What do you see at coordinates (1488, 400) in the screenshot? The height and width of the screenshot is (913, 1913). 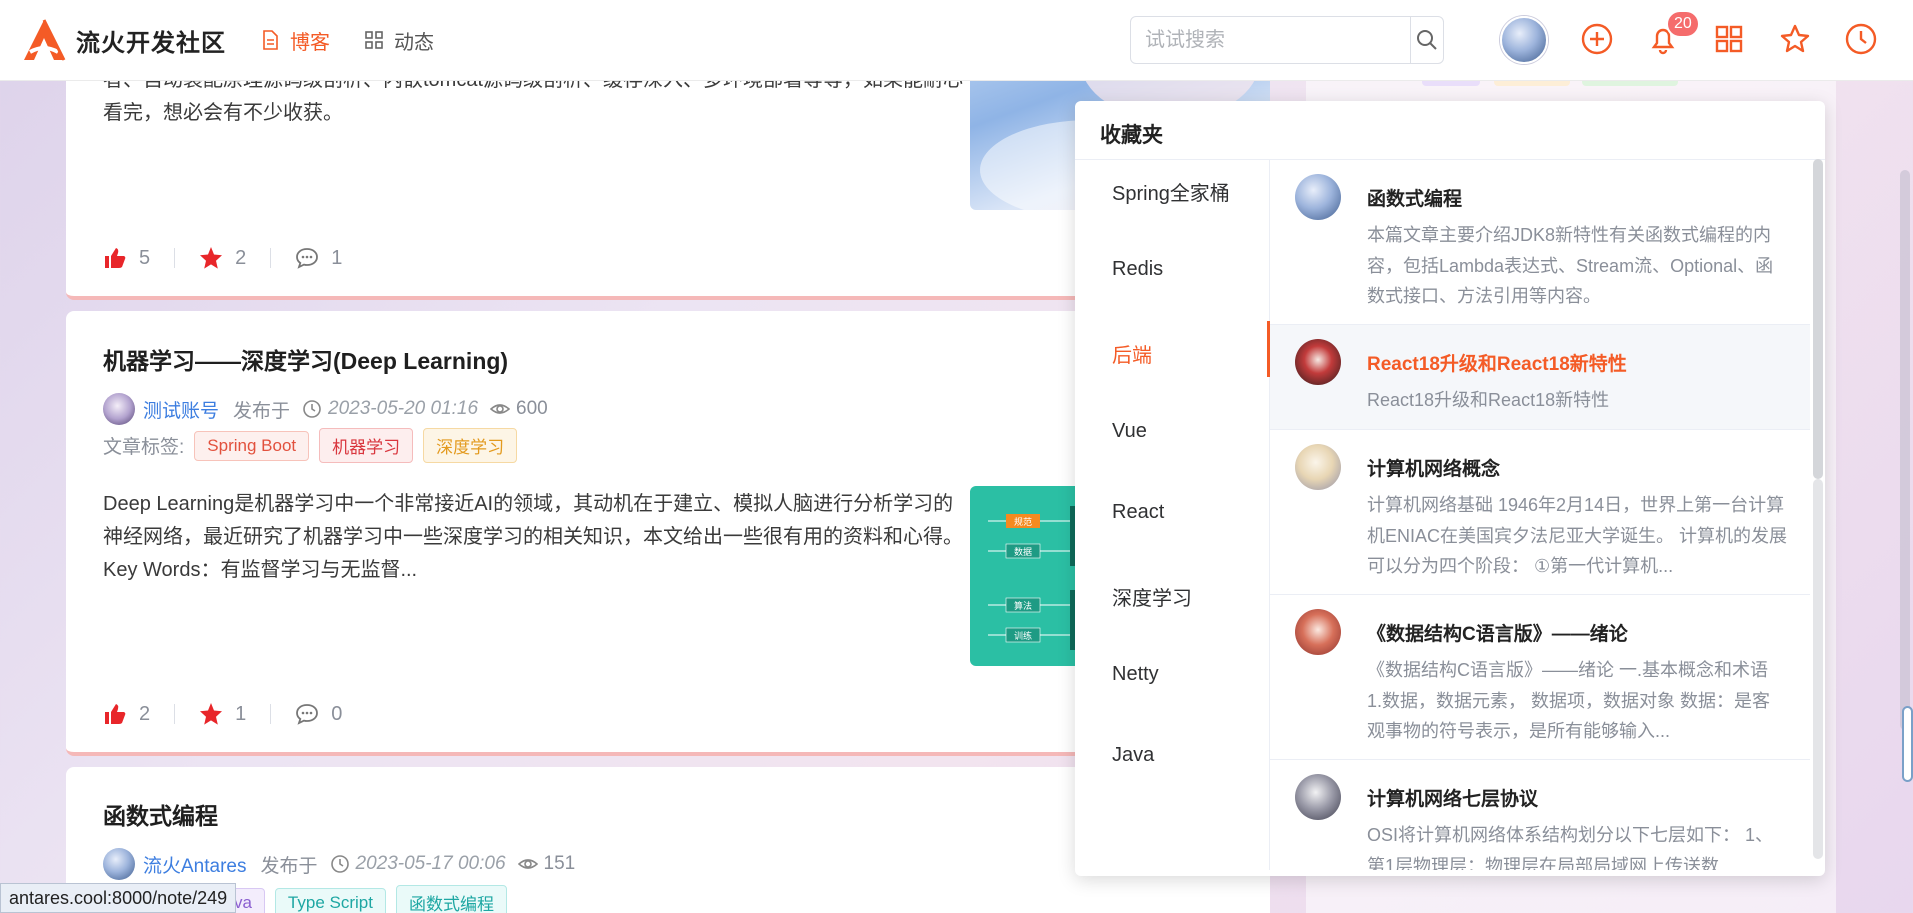 I see `favorite-item-desc: React18升级和React18新特性` at bounding box center [1488, 400].